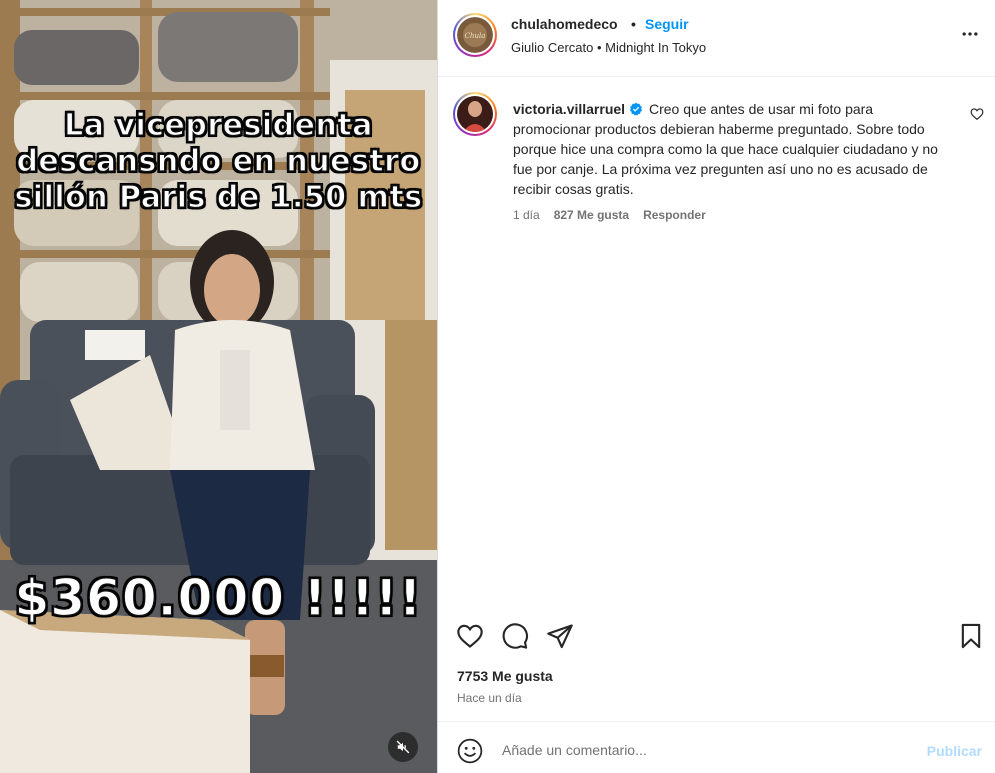 This screenshot has width=995, height=773. What do you see at coordinates (674, 215) in the screenshot?
I see `reply-button: Responder` at bounding box center [674, 215].